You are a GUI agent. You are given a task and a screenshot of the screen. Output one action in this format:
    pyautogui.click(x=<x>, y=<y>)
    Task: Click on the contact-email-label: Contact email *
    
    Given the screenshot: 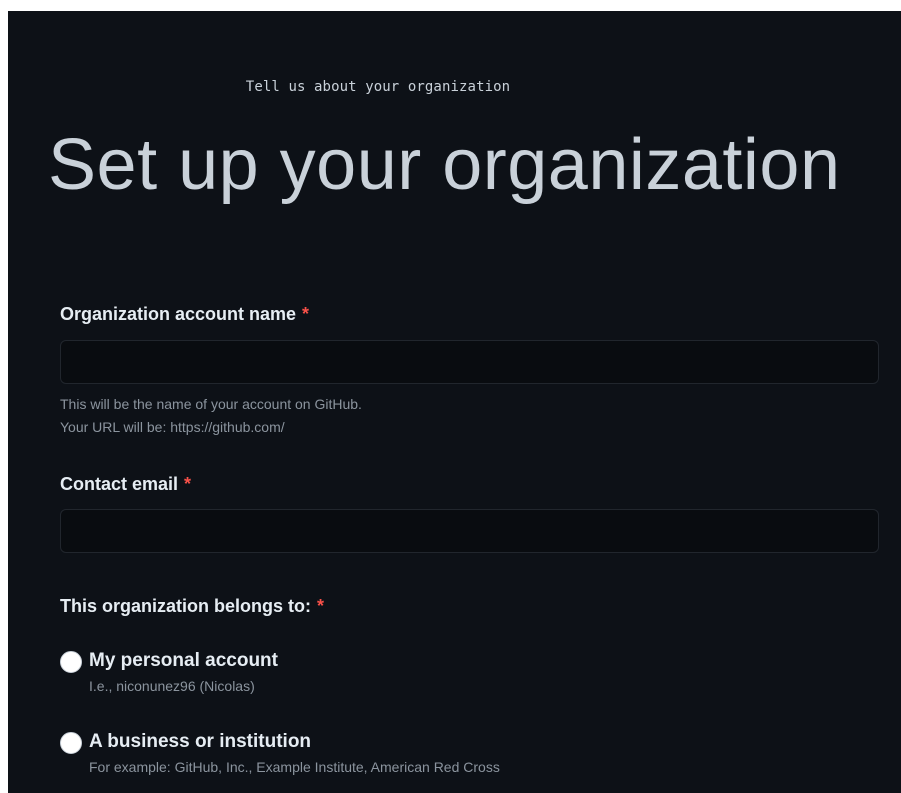 What is the action you would take?
    pyautogui.click(x=125, y=484)
    